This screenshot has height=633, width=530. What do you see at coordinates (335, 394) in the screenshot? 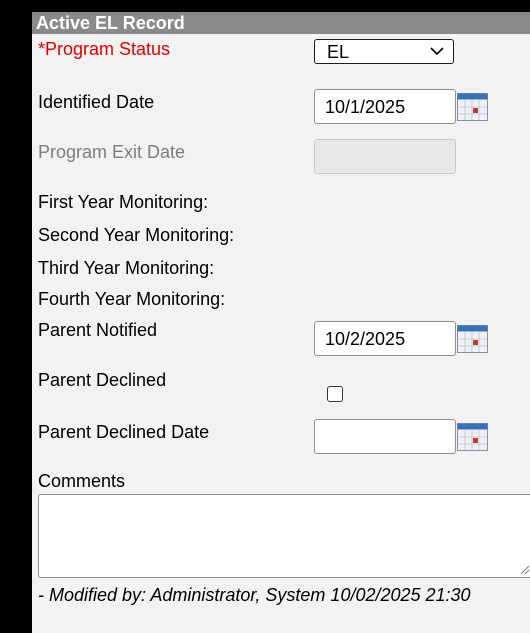
I see `parent-declined-checkbox` at bounding box center [335, 394].